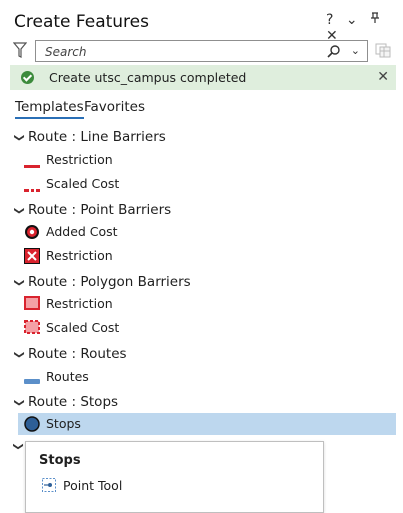 The width and height of the screenshot is (403, 513). I want to click on template-label: Stops, so click(63, 423).